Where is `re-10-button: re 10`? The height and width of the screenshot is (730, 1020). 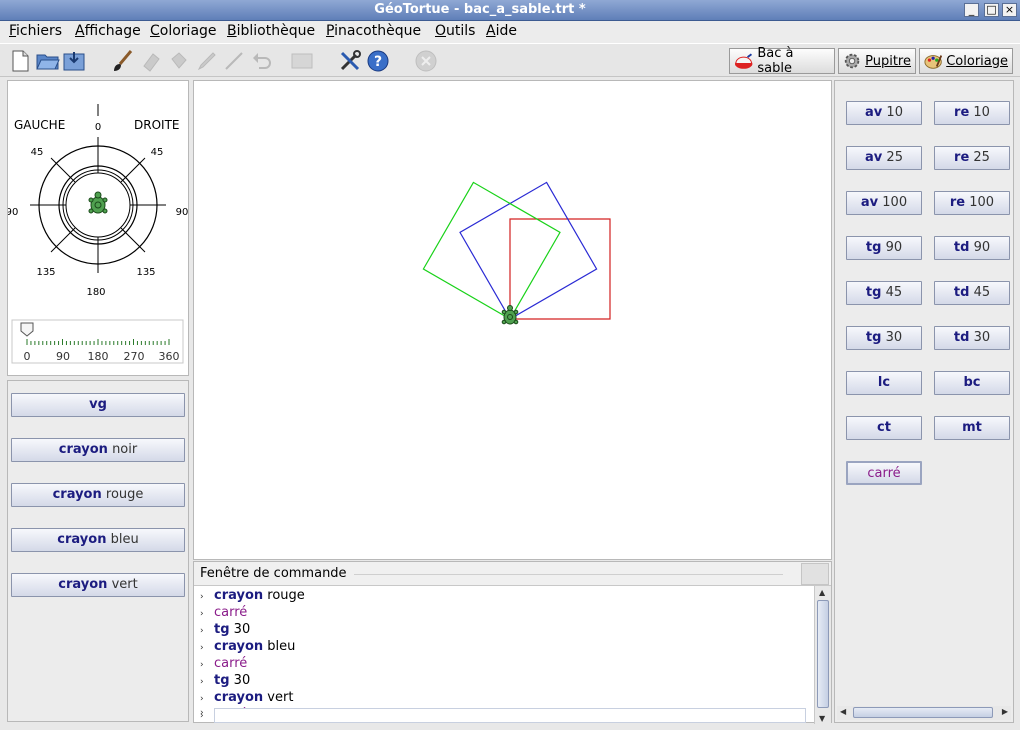
re-10-button: re 10 is located at coordinates (972, 113).